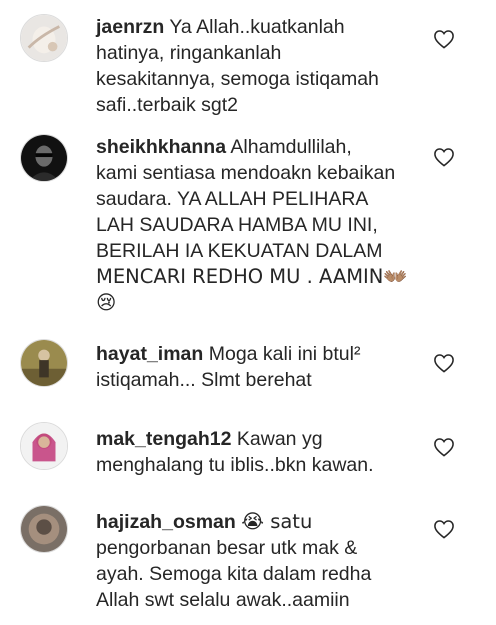 The width and height of the screenshot is (496, 625). Describe the element at coordinates (284, 354) in the screenshot. I see `comment-line: Moga kali ini btul²` at that location.